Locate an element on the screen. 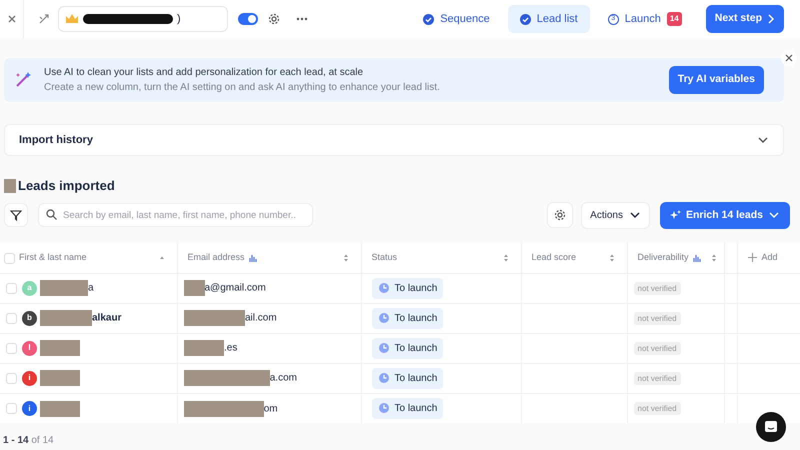 The image size is (800, 450). panel-title: Import history is located at coordinates (56, 140).